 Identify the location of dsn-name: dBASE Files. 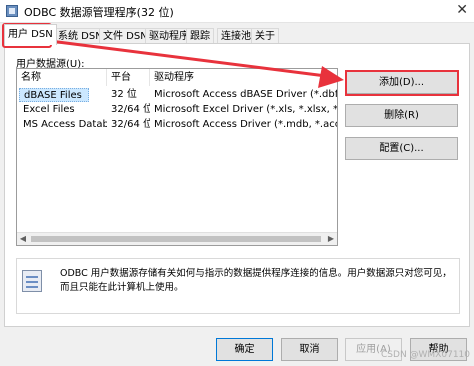
(54, 95).